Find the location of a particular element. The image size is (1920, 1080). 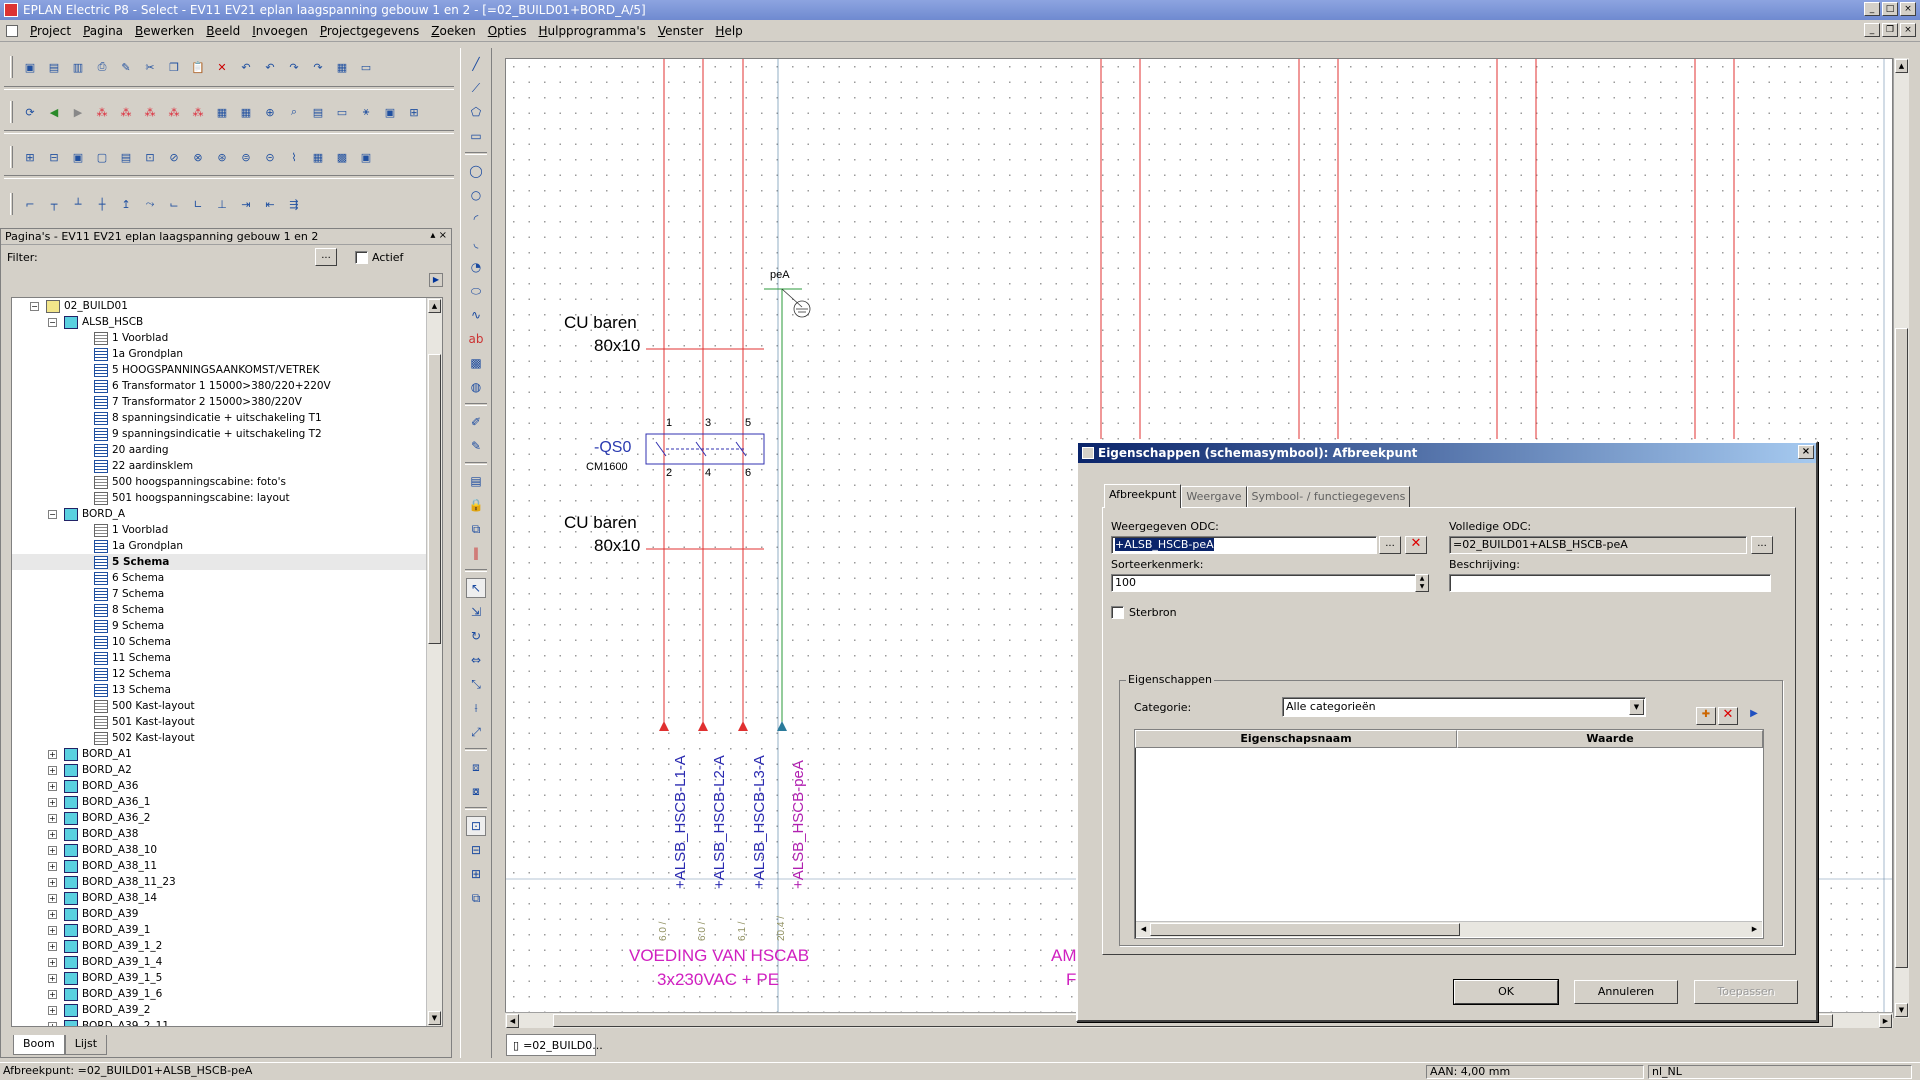

jump-icon: ⤳ is located at coordinates (150, 204).